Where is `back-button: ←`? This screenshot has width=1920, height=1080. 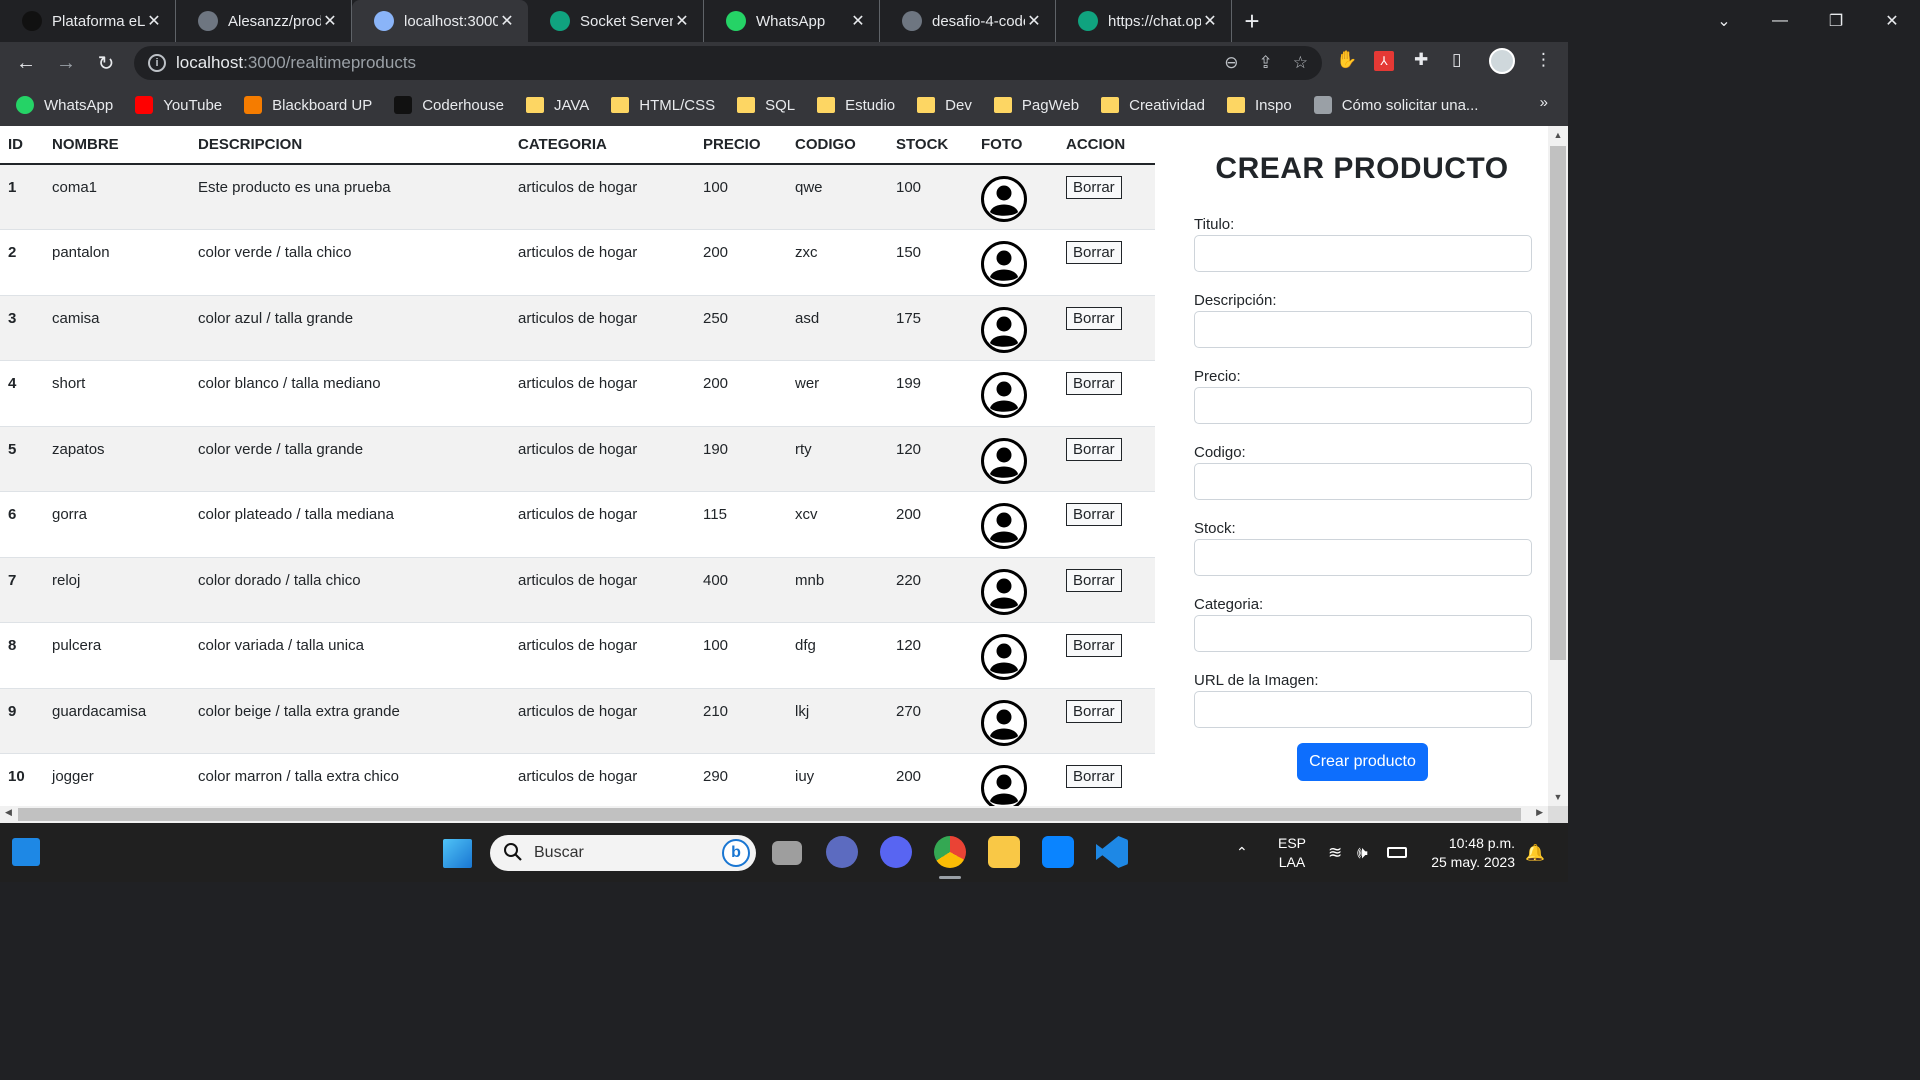 back-button: ← is located at coordinates (26, 63).